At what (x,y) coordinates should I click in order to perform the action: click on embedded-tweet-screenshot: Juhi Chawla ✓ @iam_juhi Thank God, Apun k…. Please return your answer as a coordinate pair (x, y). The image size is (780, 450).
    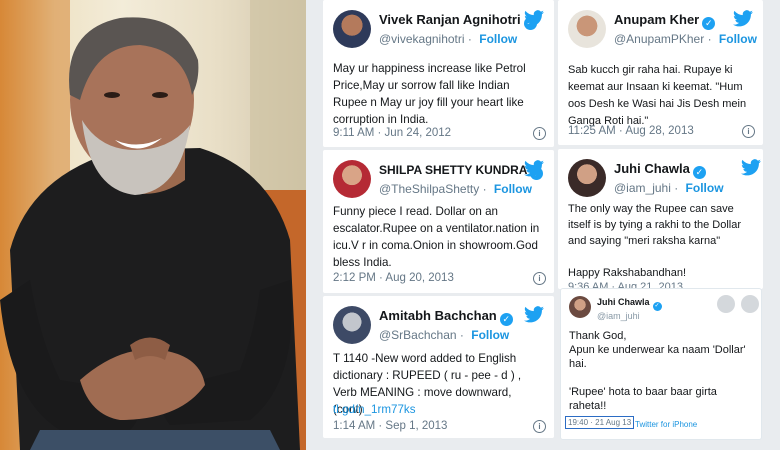
    Looking at the image, I should click on (661, 364).